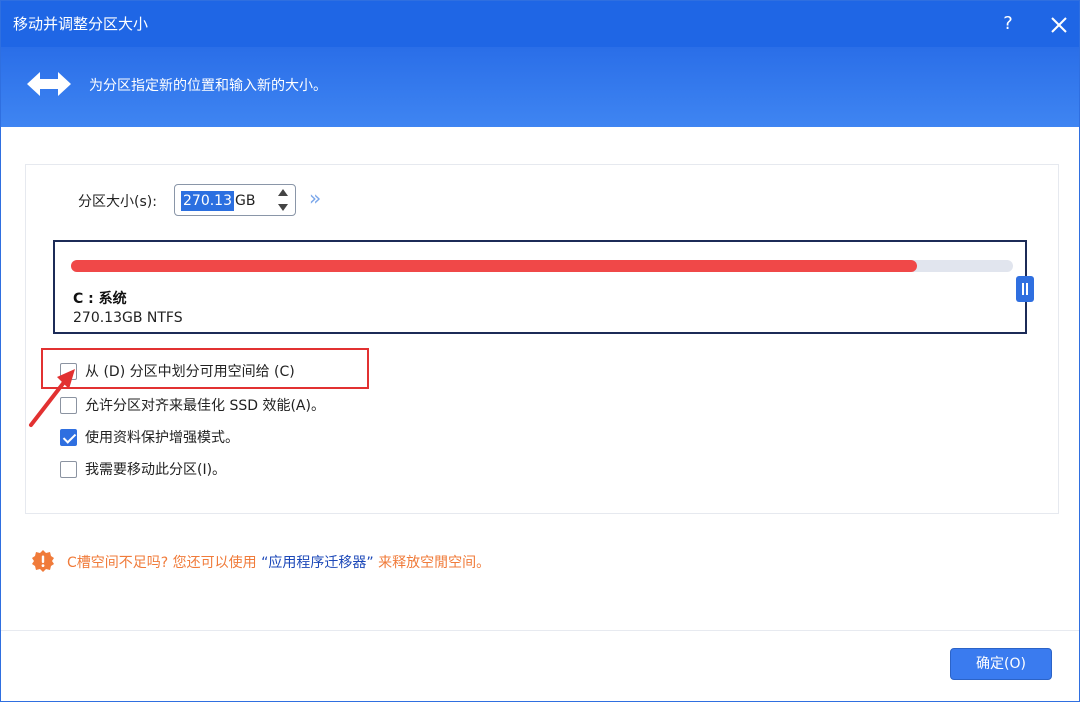 This screenshot has height=702, width=1080. I want to click on partition-name: C : 系统, so click(100, 299).